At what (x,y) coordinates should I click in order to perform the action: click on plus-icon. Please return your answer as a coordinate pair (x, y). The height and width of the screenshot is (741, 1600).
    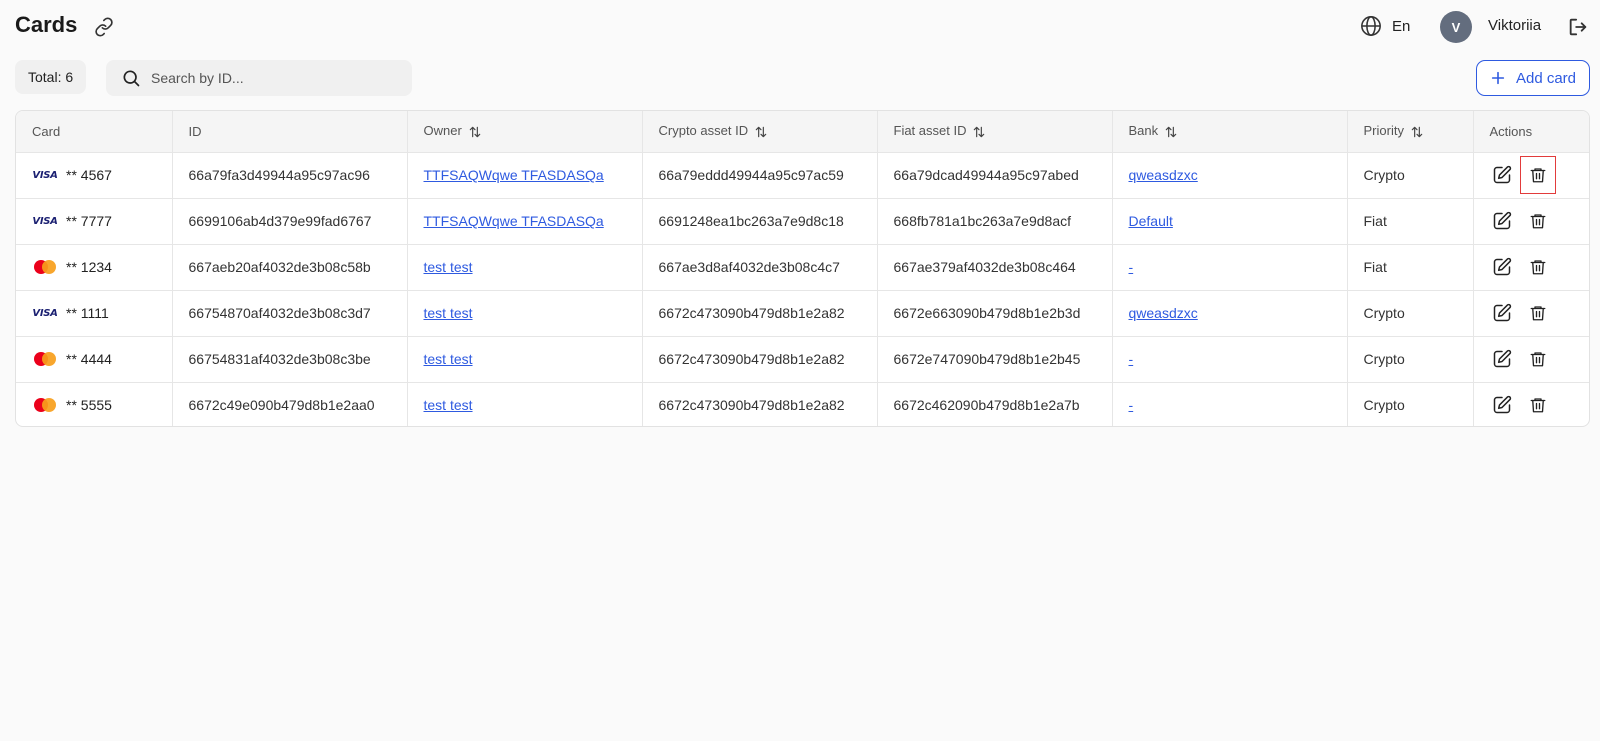
    Looking at the image, I should click on (1498, 78).